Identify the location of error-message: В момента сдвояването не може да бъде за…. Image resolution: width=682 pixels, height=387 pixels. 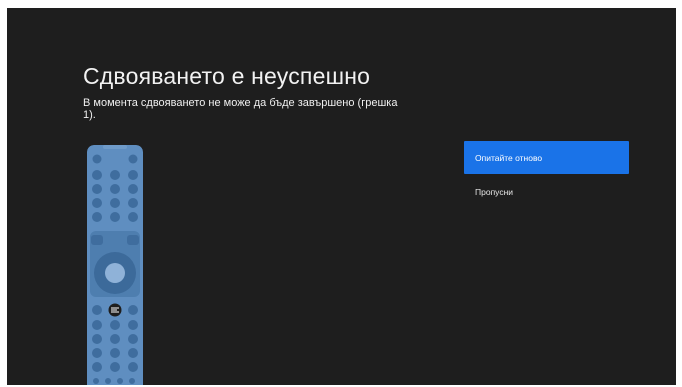
(240, 109).